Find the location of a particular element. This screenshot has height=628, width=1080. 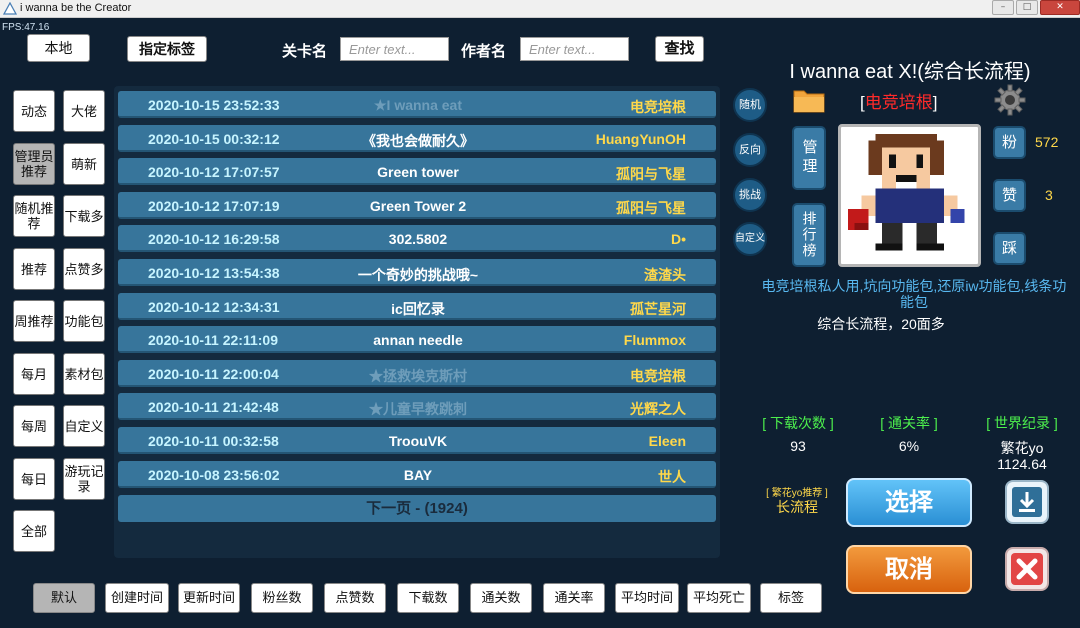

level-date: 2020-10-12 16:29:58 is located at coordinates (214, 239).